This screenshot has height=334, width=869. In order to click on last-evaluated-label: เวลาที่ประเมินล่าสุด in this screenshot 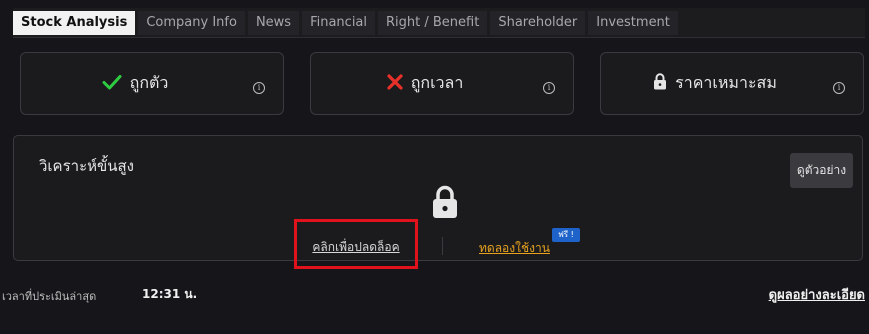, I will do `click(49, 296)`.